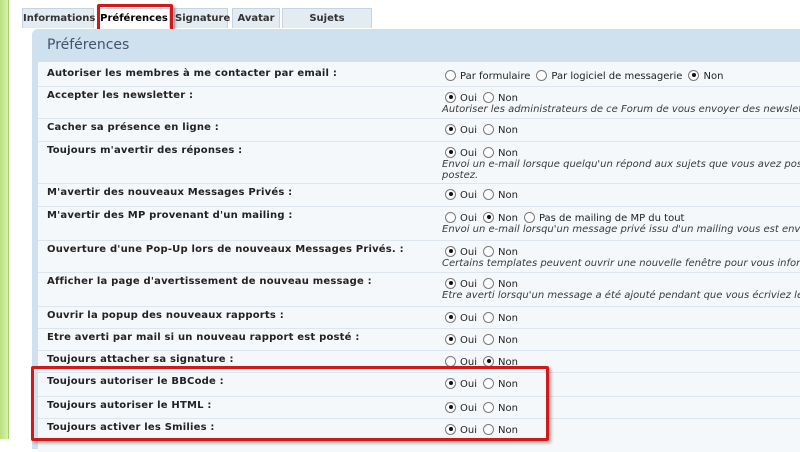 This screenshot has width=800, height=452. What do you see at coordinates (88, 45) in the screenshot?
I see `panel-title: Préférences` at bounding box center [88, 45].